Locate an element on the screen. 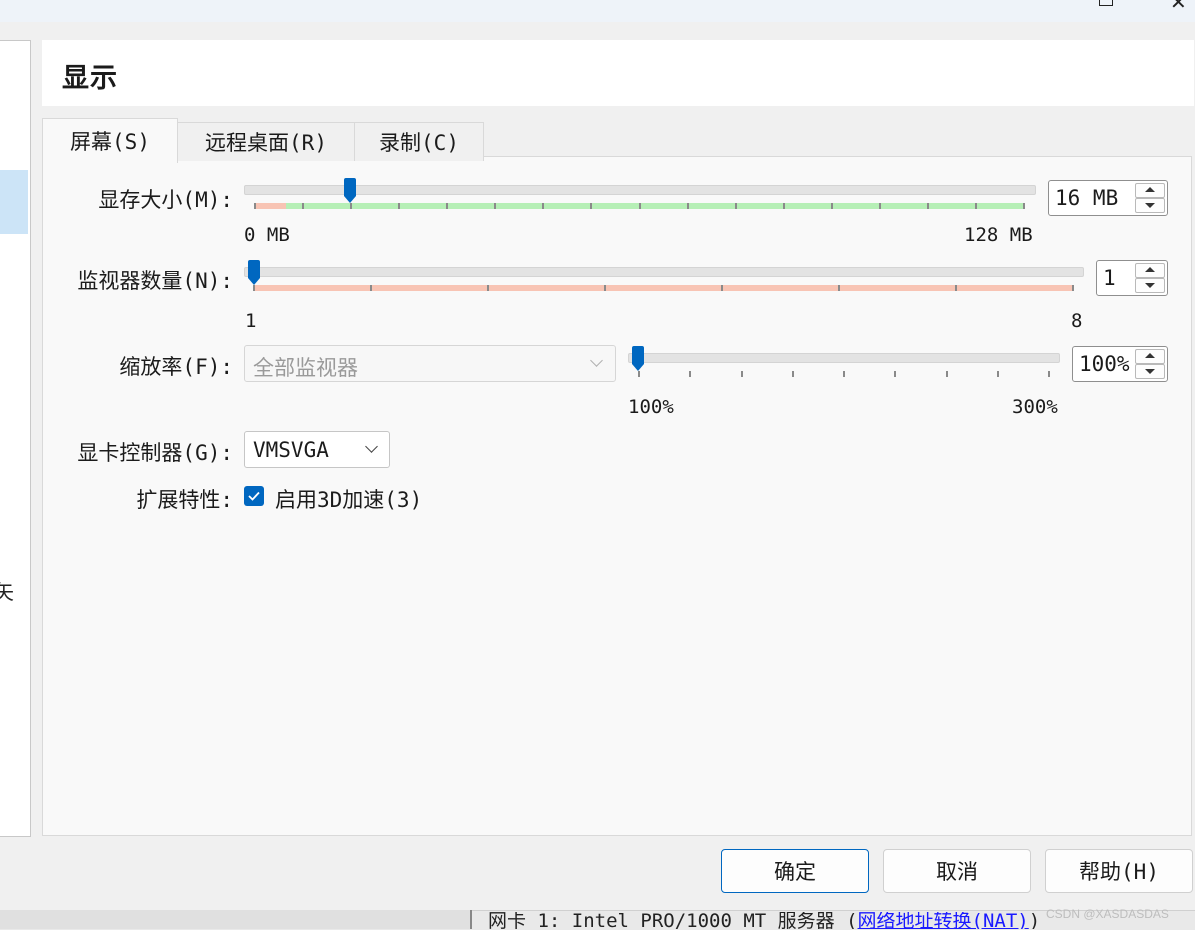 Image resolution: width=1195 pixels, height=930 pixels. monitor-select-value: 全部监视器 is located at coordinates (305, 368).